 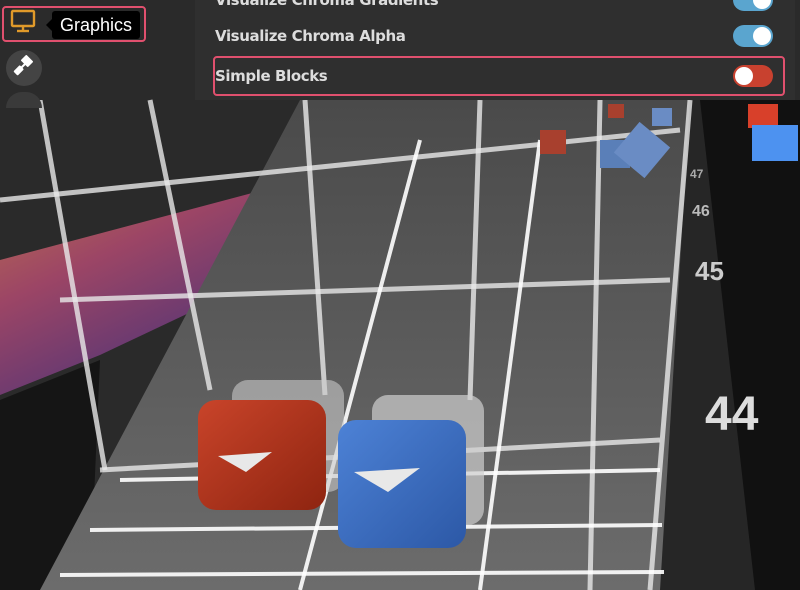 I want to click on setting-row-visualize-chroma-gradients: Visualize Chroma Gradients, so click(x=494, y=9).